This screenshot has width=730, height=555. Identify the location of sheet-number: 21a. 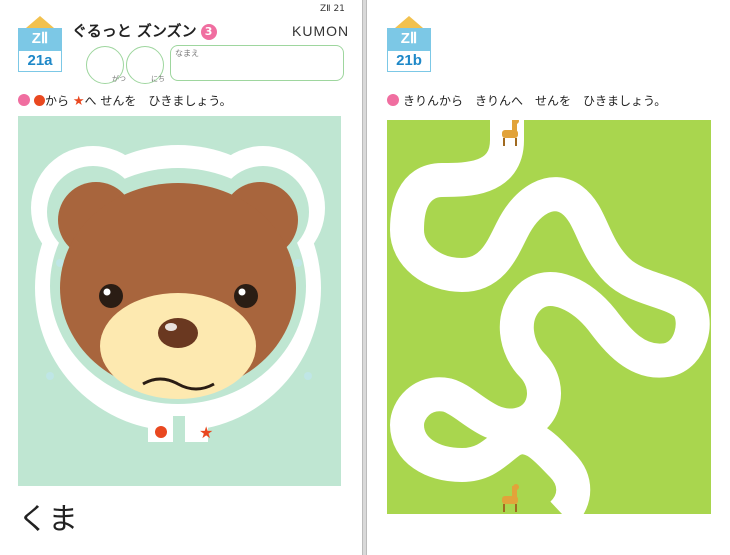
(40, 61).